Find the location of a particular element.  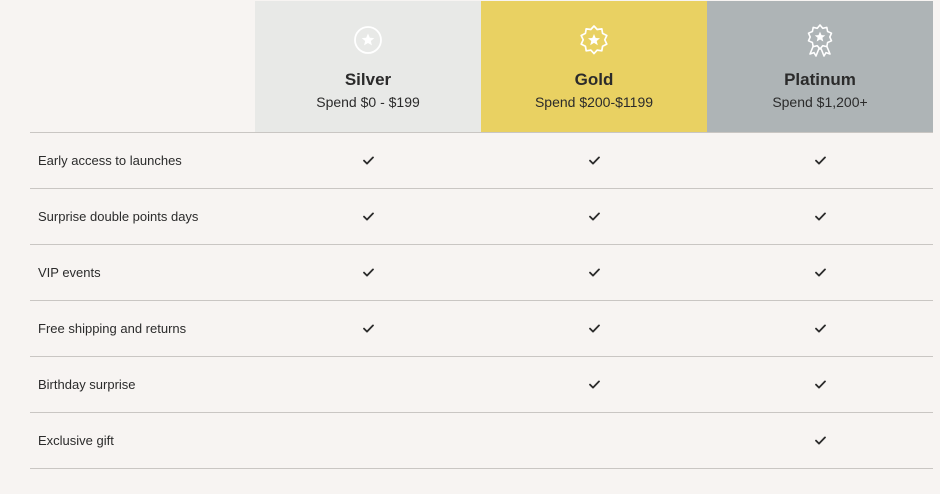

benefit-row: Surprise double points days is located at coordinates (481, 217).